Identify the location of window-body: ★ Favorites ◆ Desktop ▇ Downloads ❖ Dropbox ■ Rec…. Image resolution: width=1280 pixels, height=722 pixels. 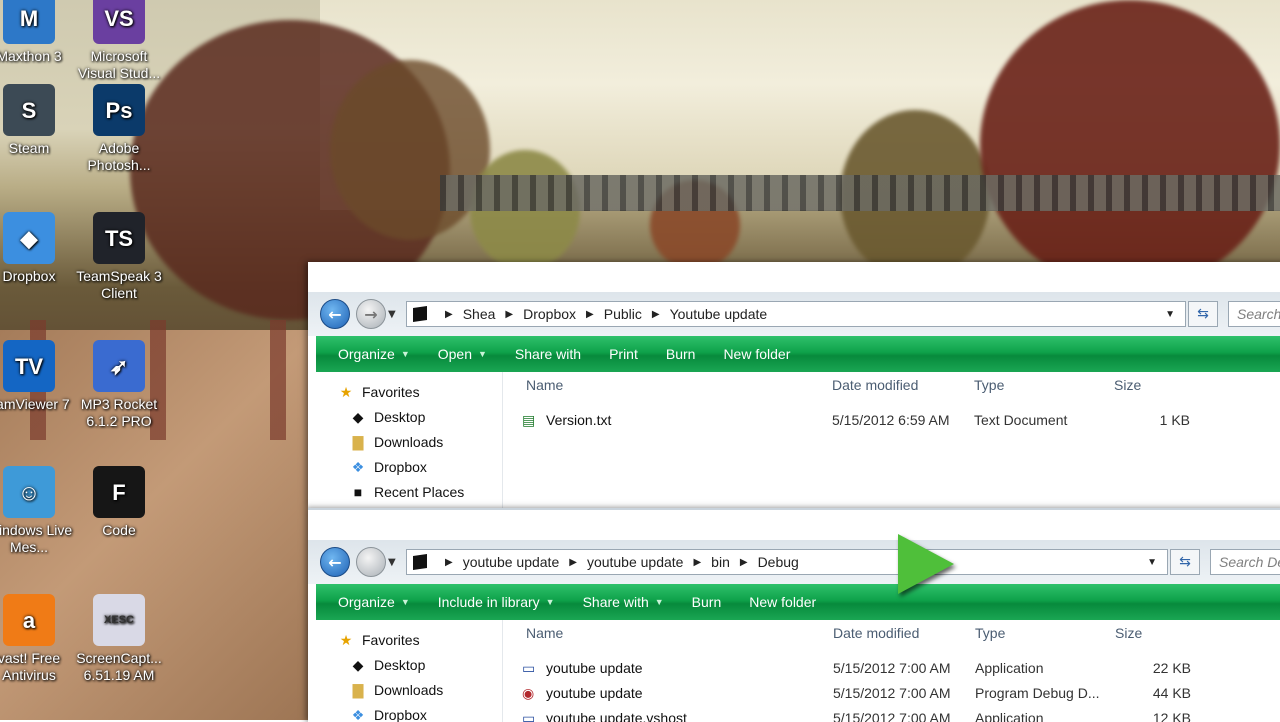
(798, 440).